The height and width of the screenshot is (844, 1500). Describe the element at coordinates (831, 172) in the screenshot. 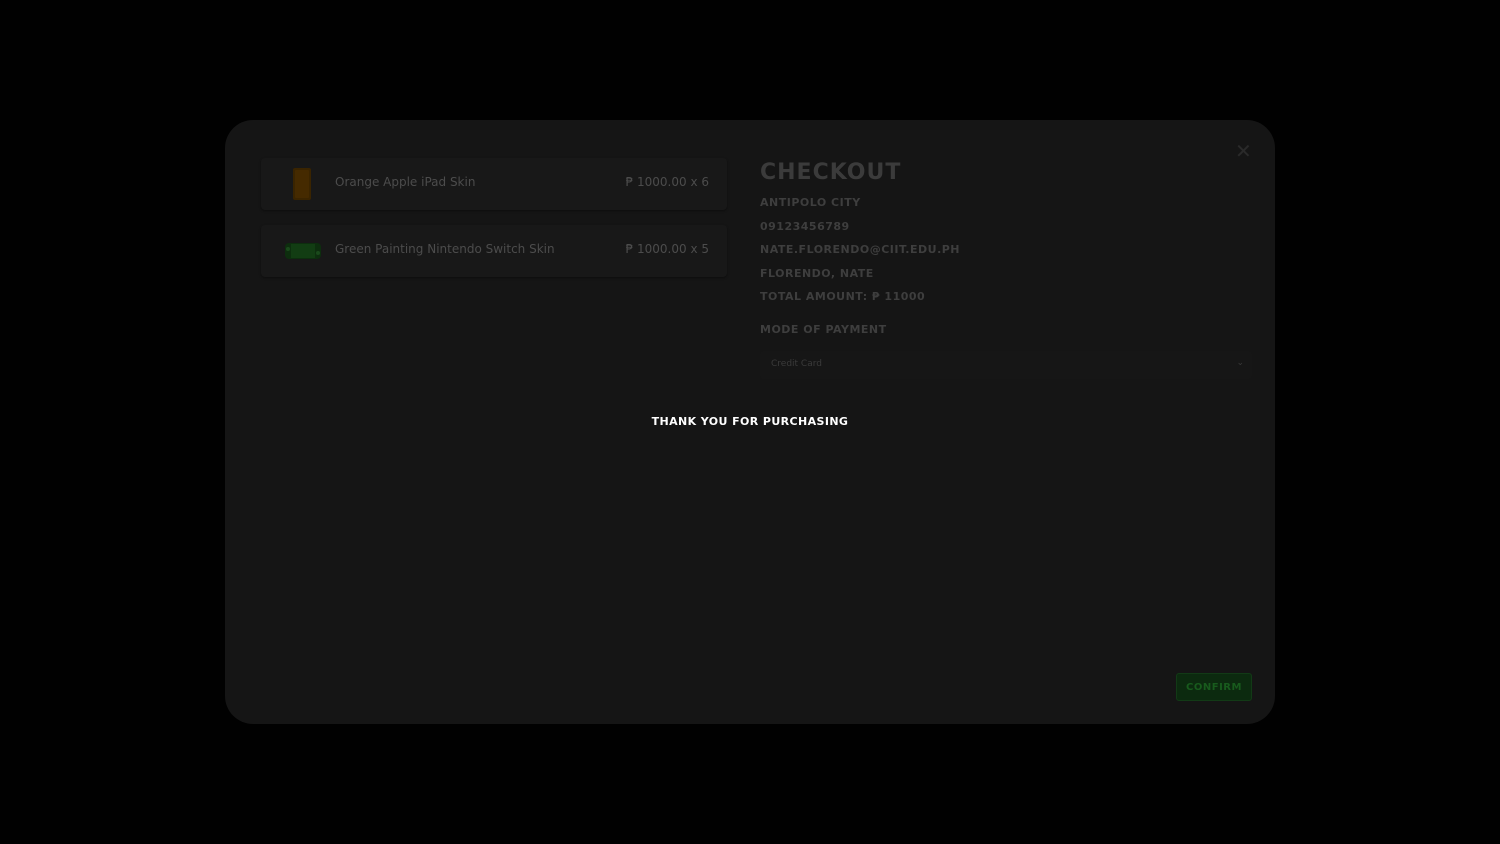

I see `checkout-title: CHECKOUT` at that location.